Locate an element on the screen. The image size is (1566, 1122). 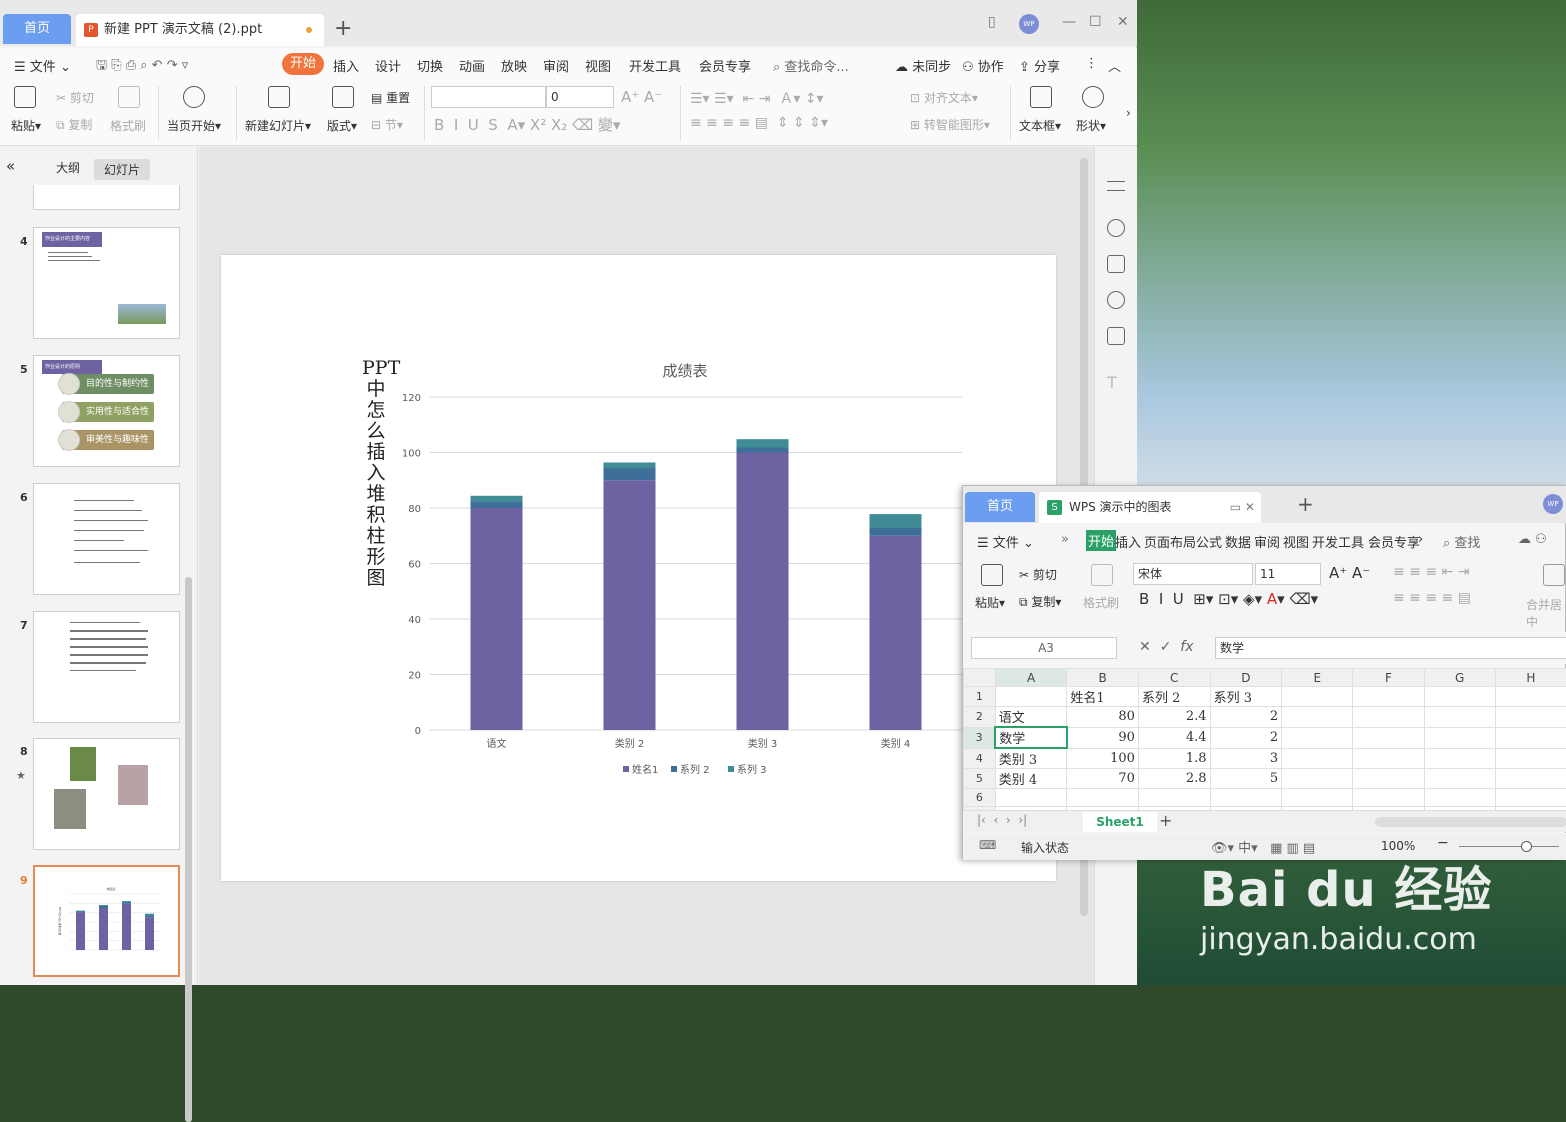
layout-button: 版式▾ is located at coordinates (342, 125).